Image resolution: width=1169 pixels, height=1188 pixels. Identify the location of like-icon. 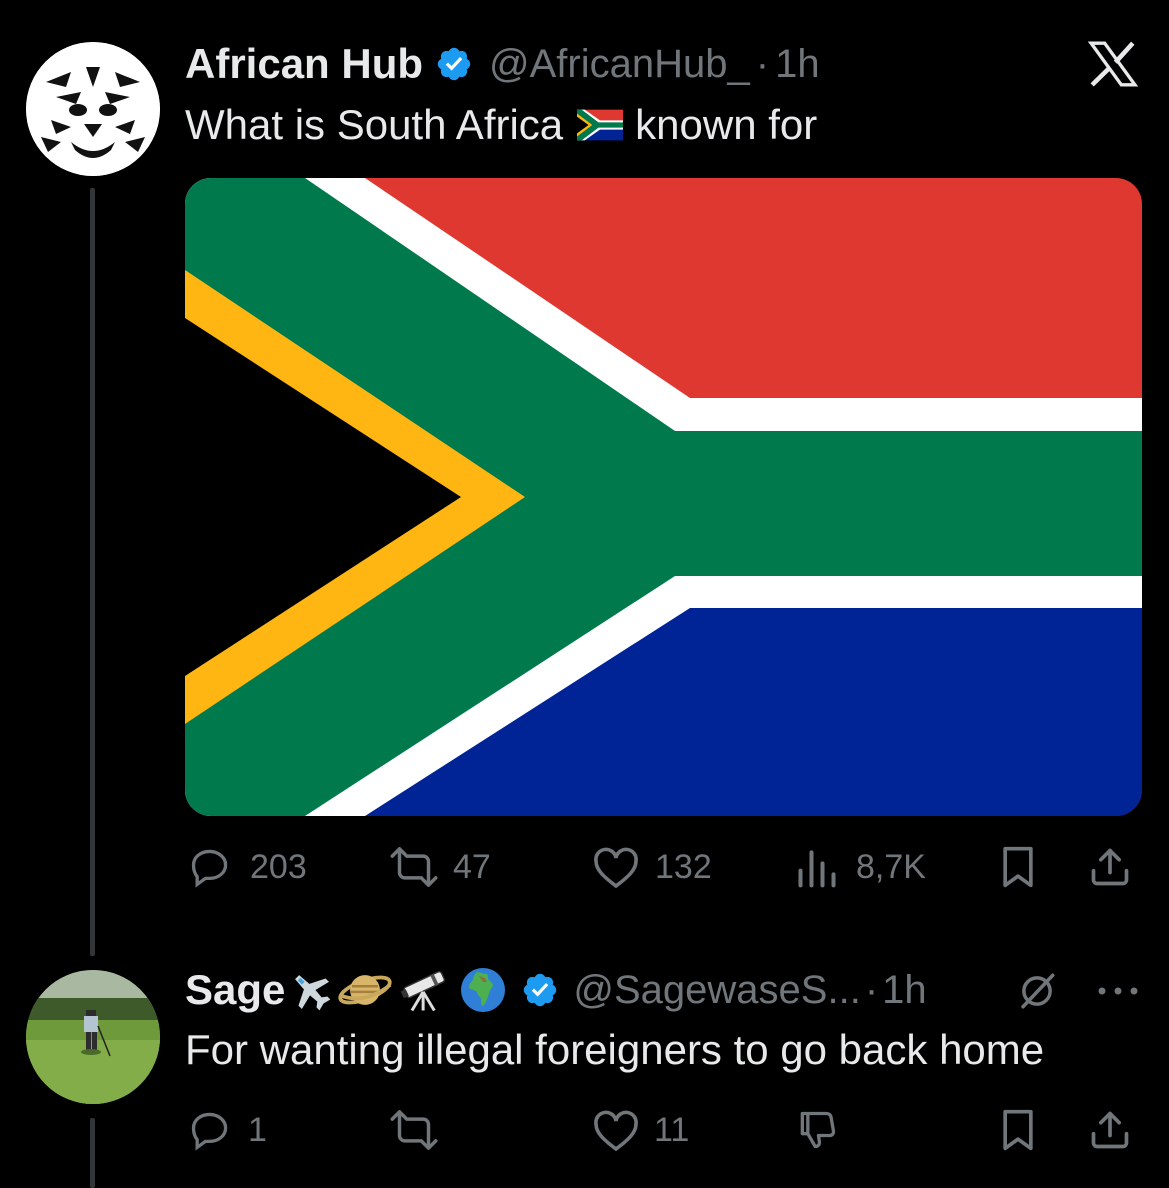
(616, 867).